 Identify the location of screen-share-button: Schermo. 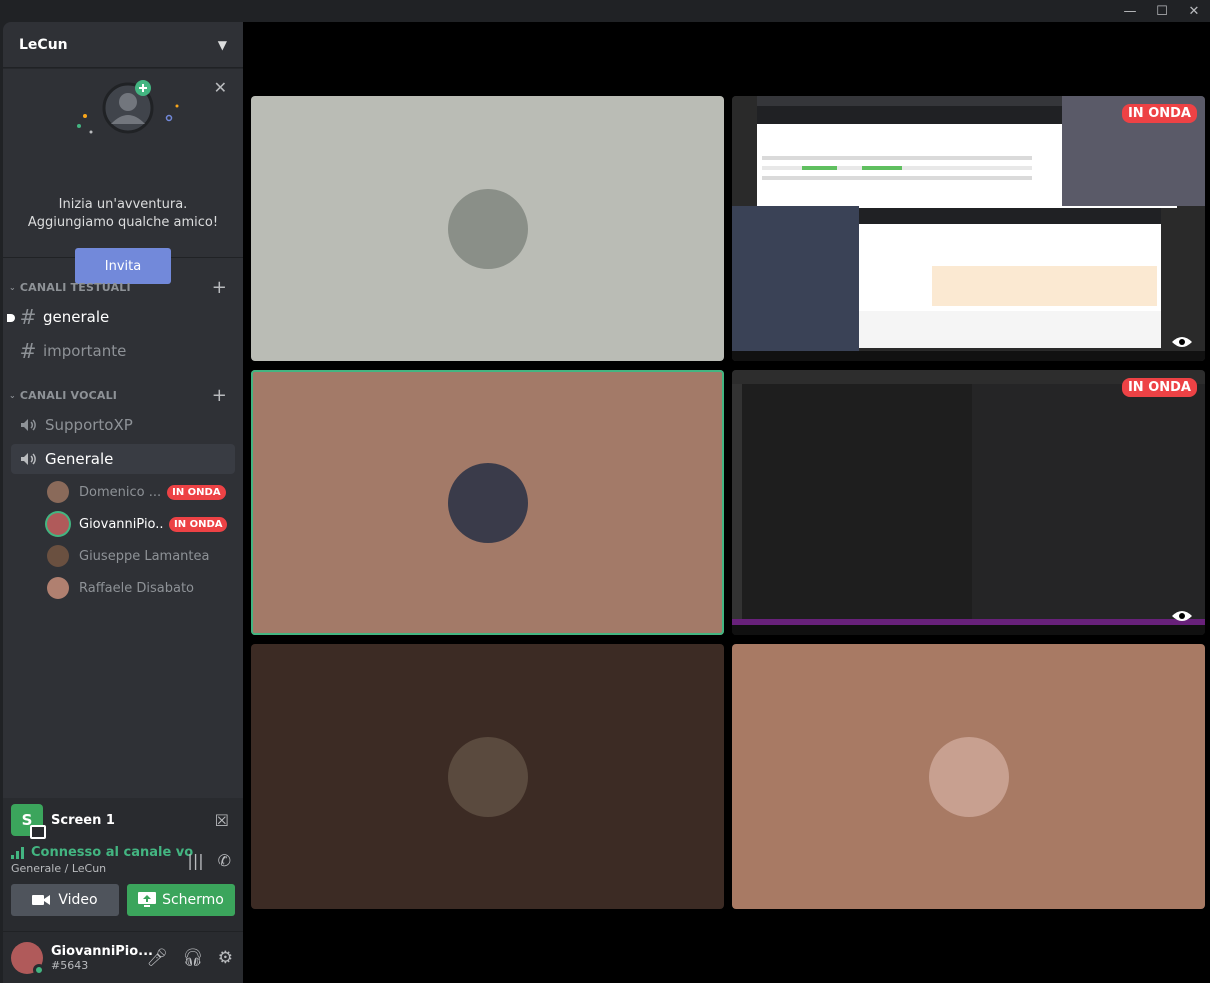
(181, 900).